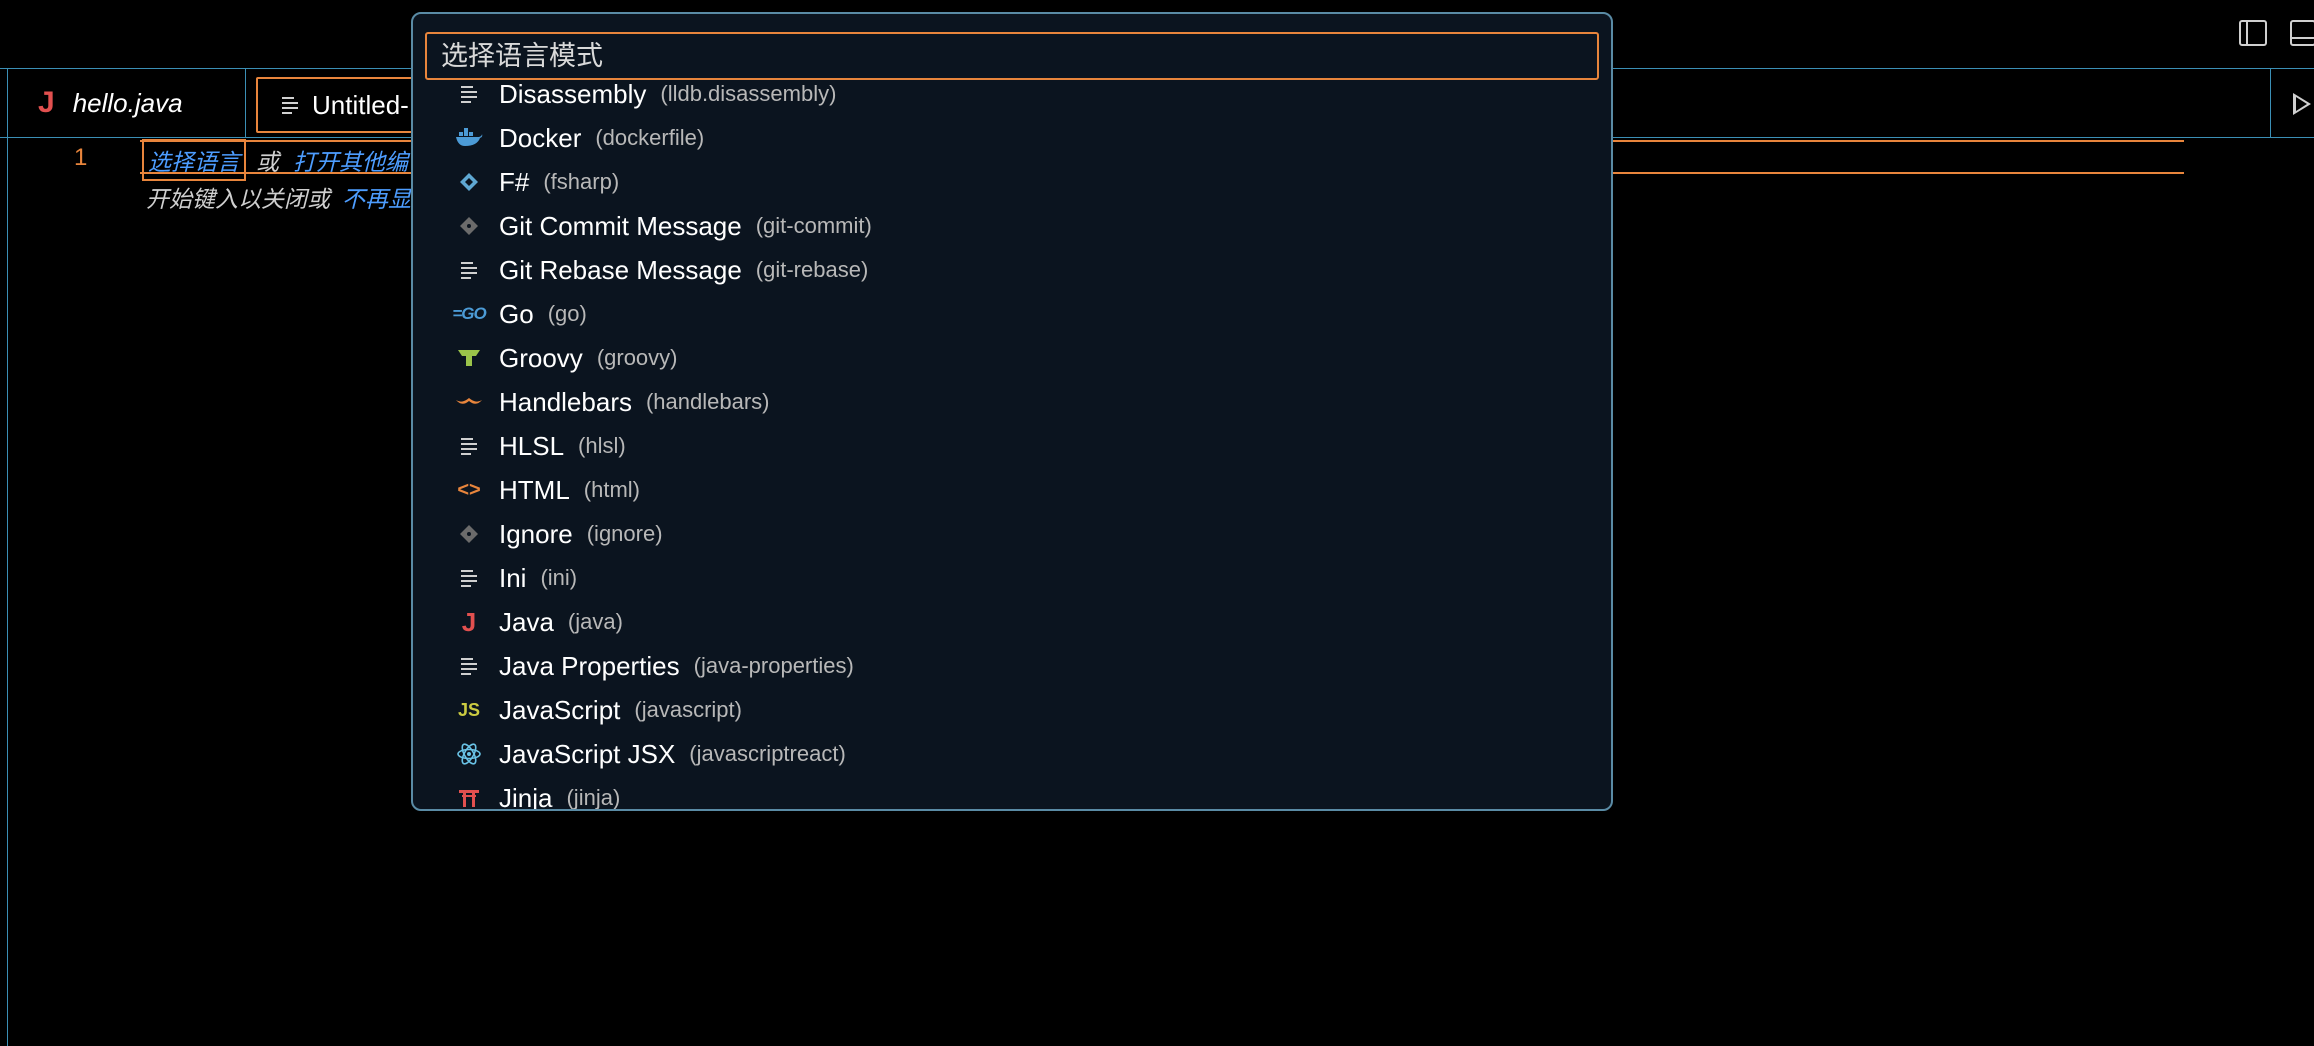 This screenshot has width=2314, height=1046. Describe the element at coordinates (1012, 270) in the screenshot. I see `language-item-git-rebase: Git Rebase Message (git-rebase)` at that location.